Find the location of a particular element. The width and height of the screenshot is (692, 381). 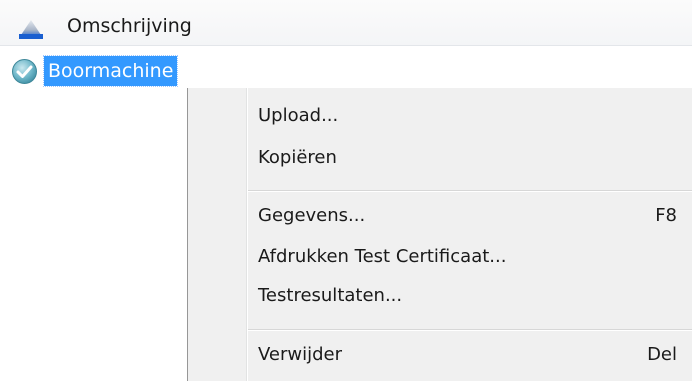

column-header: Omschrijving is located at coordinates (346, 23).